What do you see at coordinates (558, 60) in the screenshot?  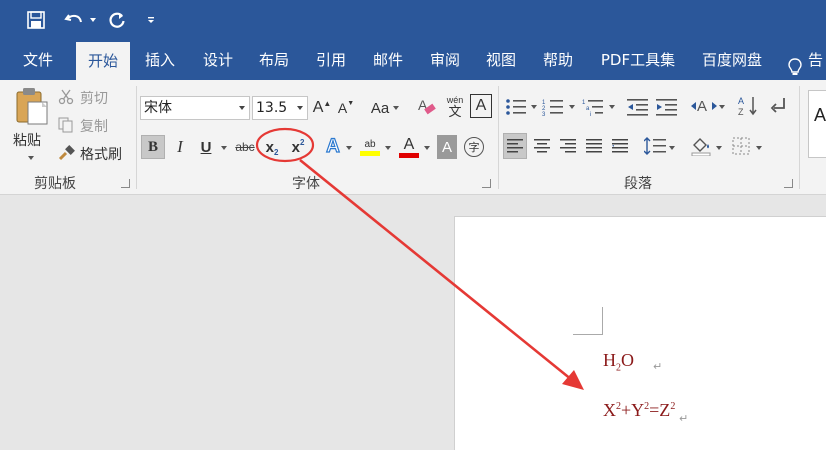 I see `tab-help: 帮助` at bounding box center [558, 60].